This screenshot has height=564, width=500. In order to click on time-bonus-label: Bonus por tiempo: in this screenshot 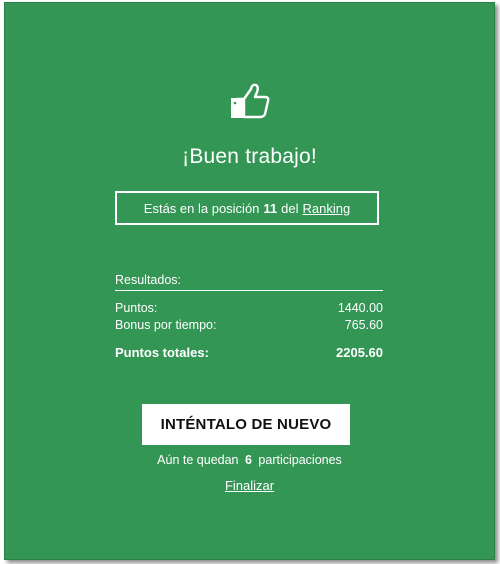, I will do `click(166, 325)`.